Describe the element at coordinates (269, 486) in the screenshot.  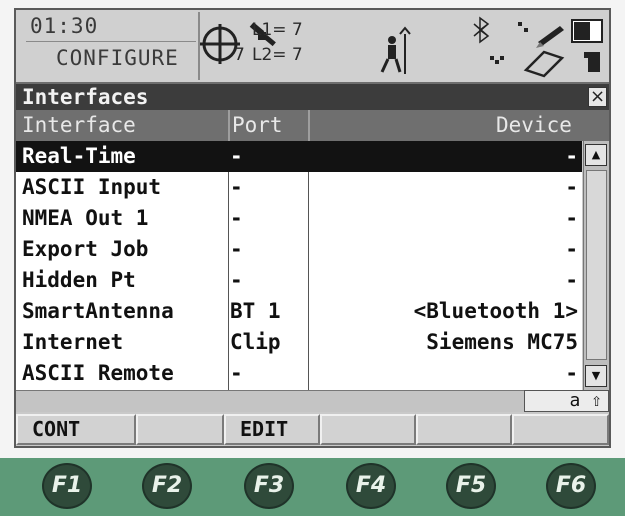
I see `f3-key: F3` at that location.